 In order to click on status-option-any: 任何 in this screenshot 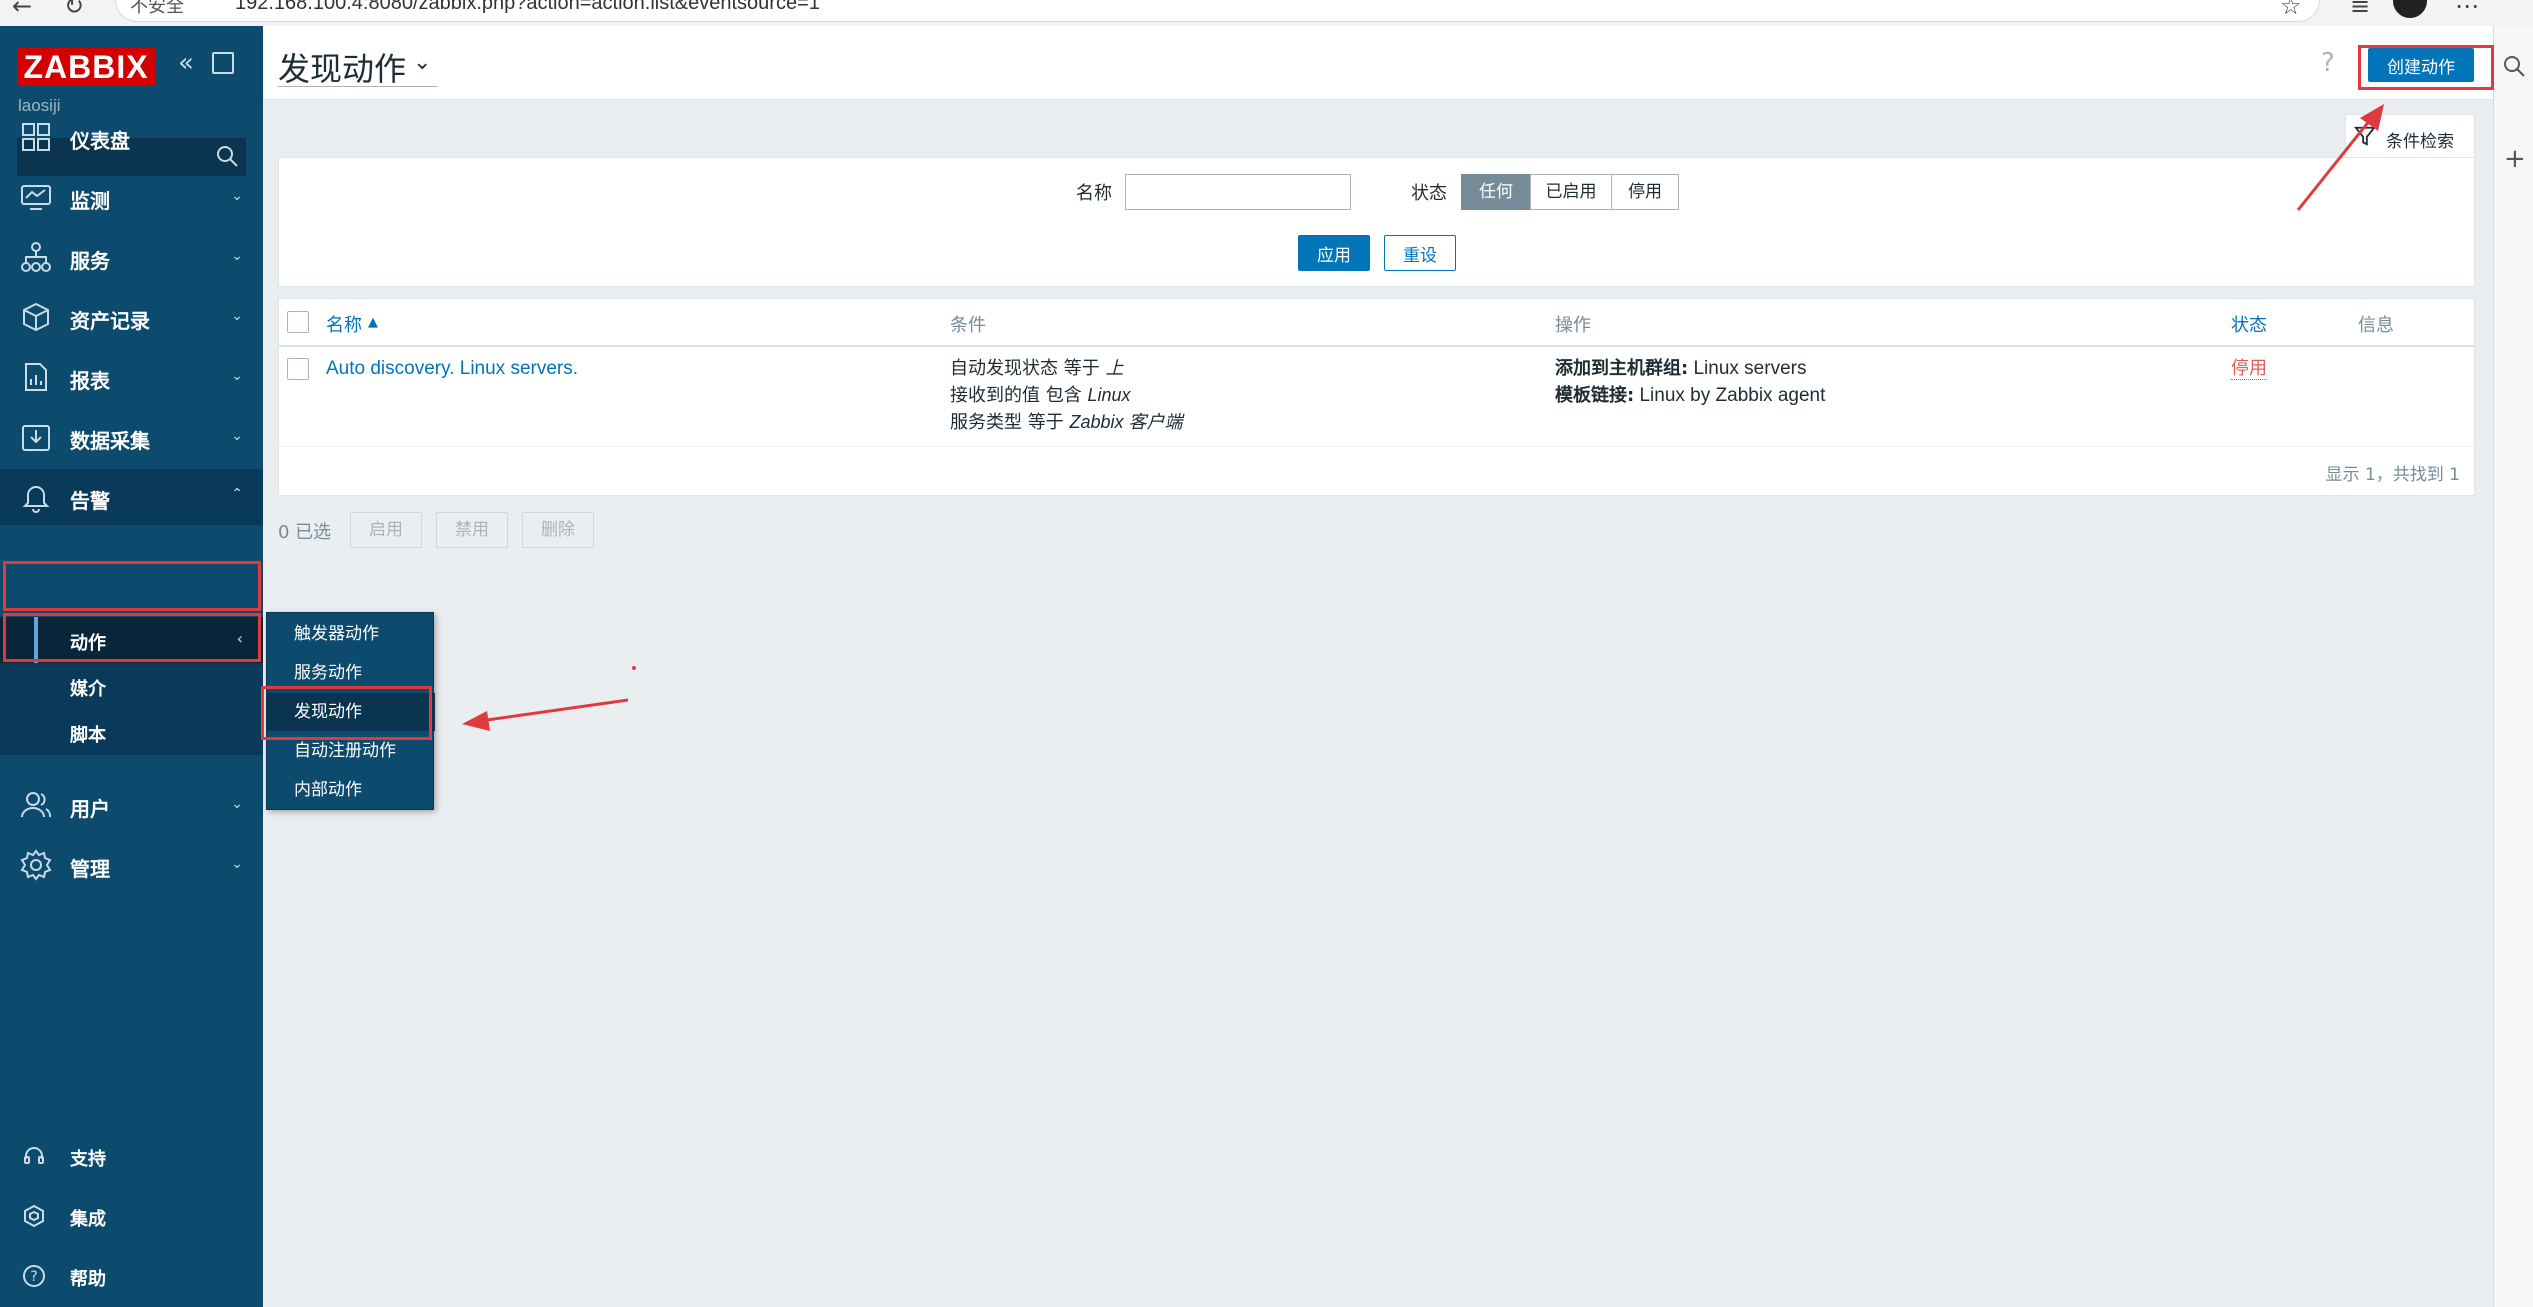, I will do `click(1496, 192)`.